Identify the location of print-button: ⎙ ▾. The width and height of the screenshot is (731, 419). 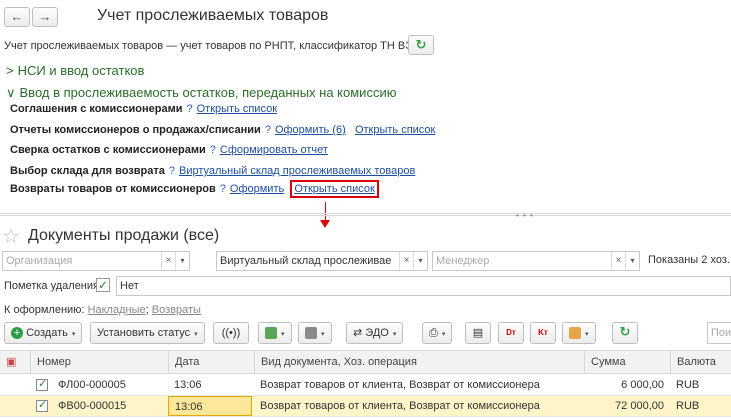
(437, 333).